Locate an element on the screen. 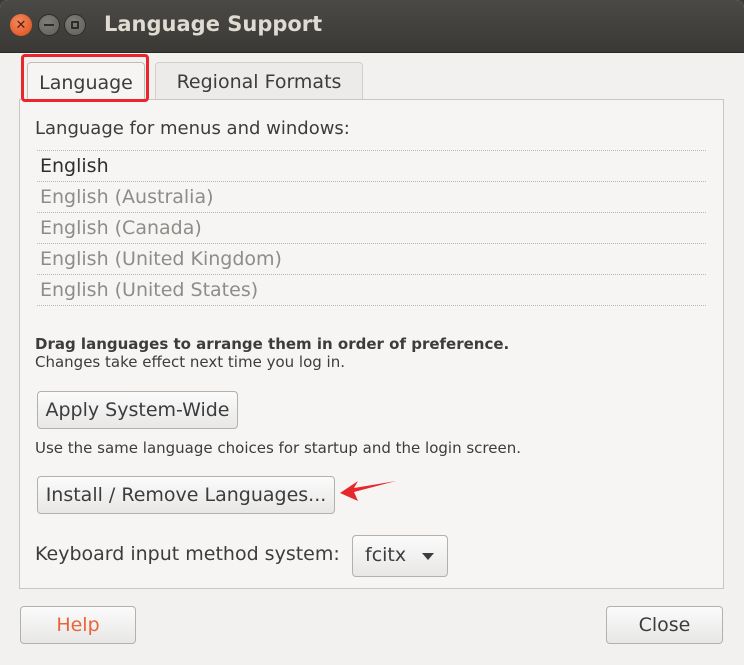 This screenshot has height=665, width=744. list-item: English (Canada) is located at coordinates (371, 227).